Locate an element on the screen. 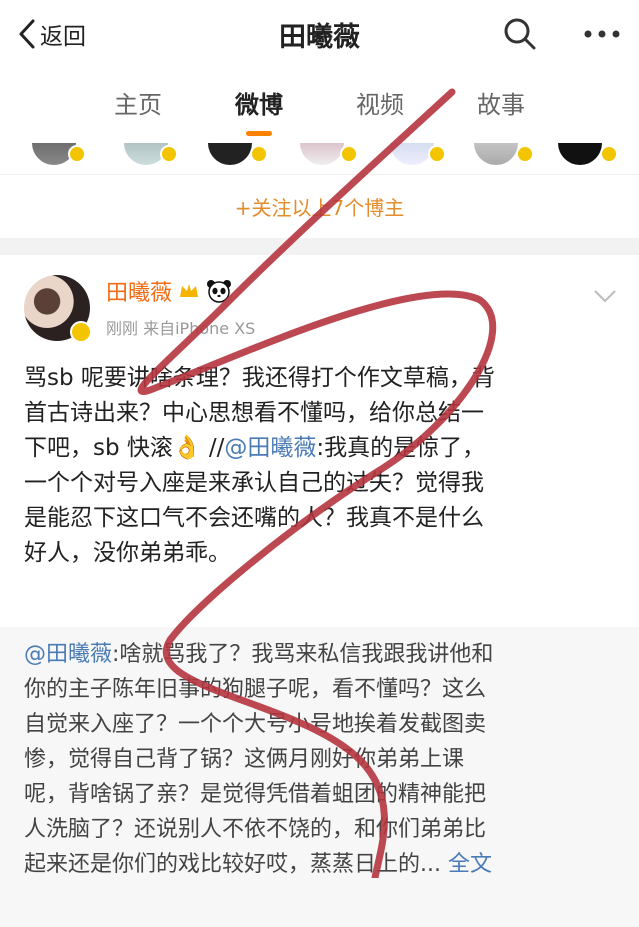  profile-tabs: 主页 微博 视频 故事 is located at coordinates (319, 105).